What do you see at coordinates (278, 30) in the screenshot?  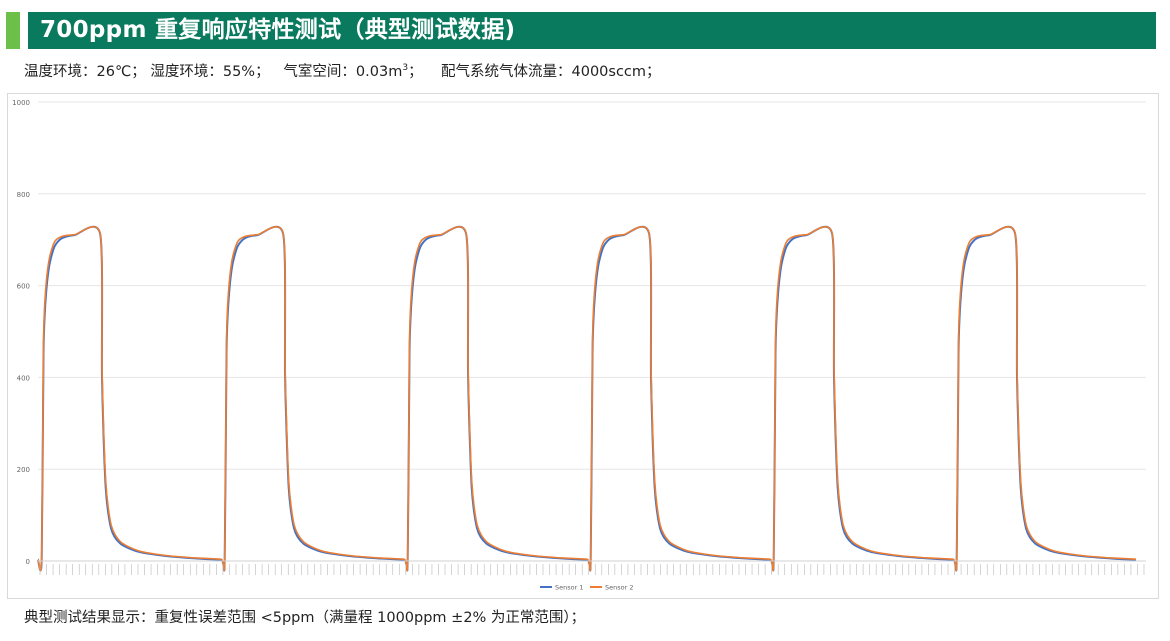 I see `page-title: 700ppm 重复响应特性测试（典型测试数据)` at bounding box center [278, 30].